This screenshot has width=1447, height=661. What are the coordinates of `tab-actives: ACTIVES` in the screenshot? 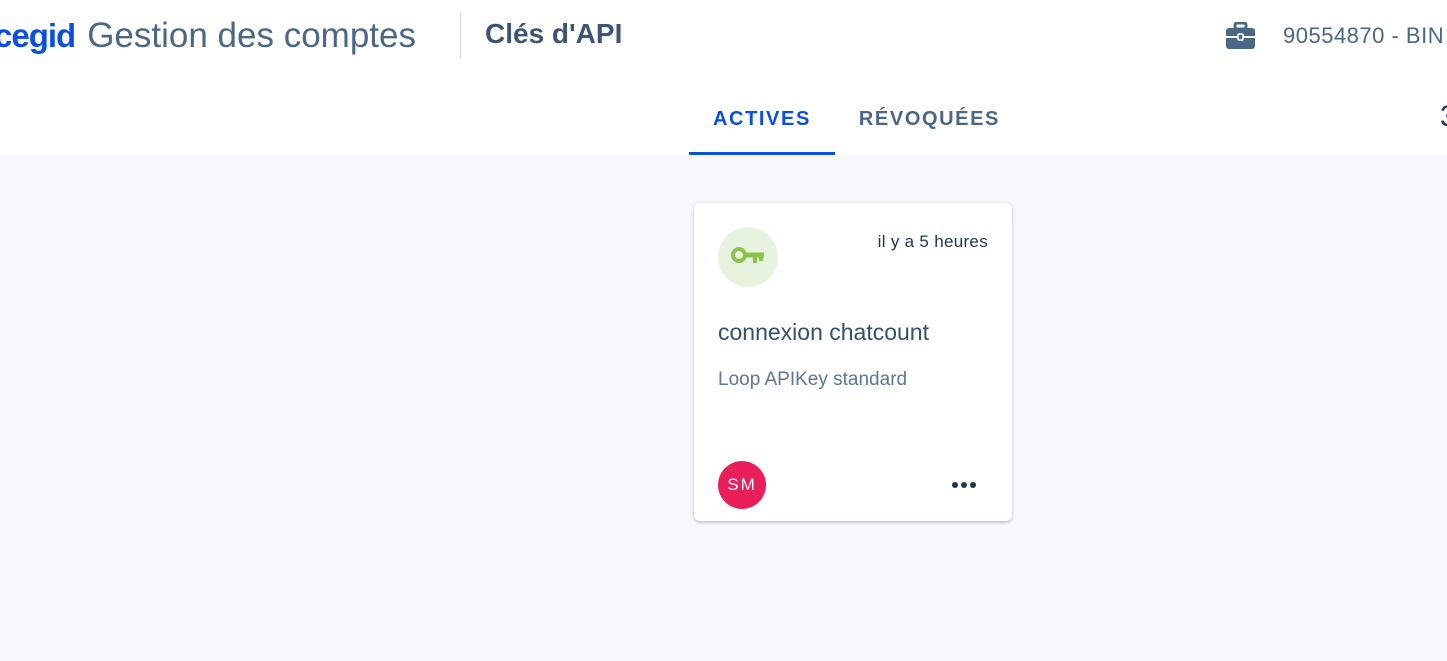 It's located at (762, 125).